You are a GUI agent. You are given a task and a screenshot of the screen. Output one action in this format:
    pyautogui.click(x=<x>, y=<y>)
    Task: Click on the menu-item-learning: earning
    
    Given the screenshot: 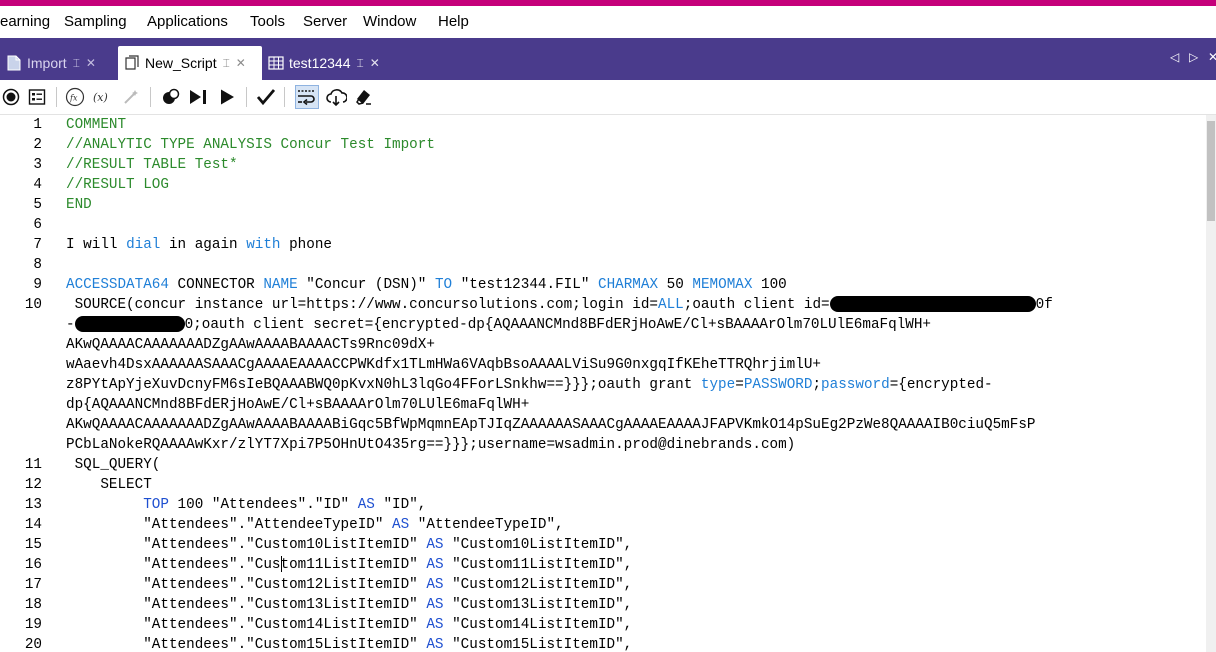 What is the action you would take?
    pyautogui.click(x=25, y=21)
    